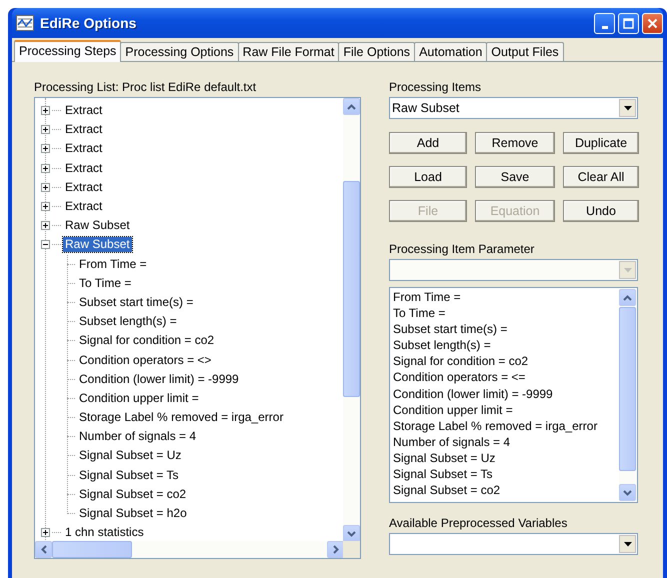 This screenshot has height=578, width=667. What do you see at coordinates (515, 143) in the screenshot?
I see `action-button: Remove` at bounding box center [515, 143].